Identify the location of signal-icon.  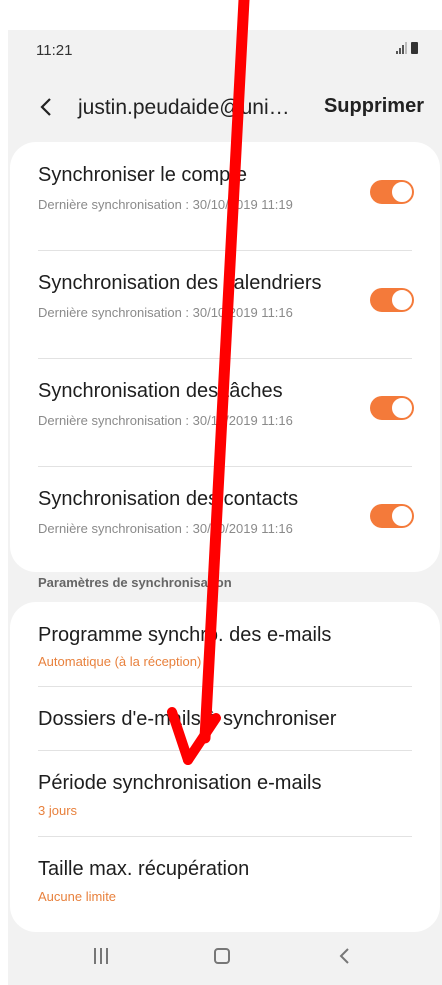
(401, 48).